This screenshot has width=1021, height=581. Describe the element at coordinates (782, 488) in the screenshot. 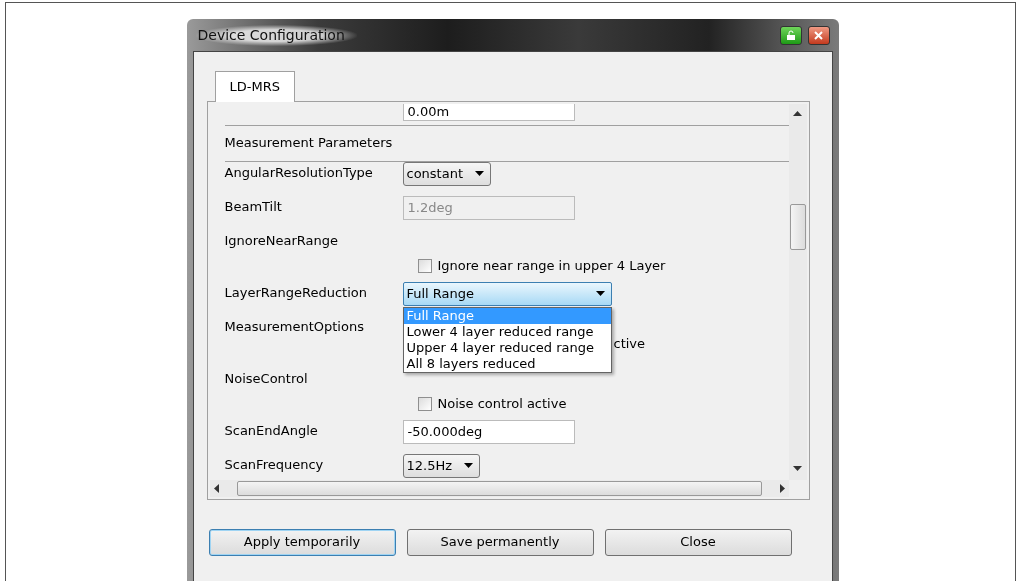

I see `right-arrow-icon` at that location.